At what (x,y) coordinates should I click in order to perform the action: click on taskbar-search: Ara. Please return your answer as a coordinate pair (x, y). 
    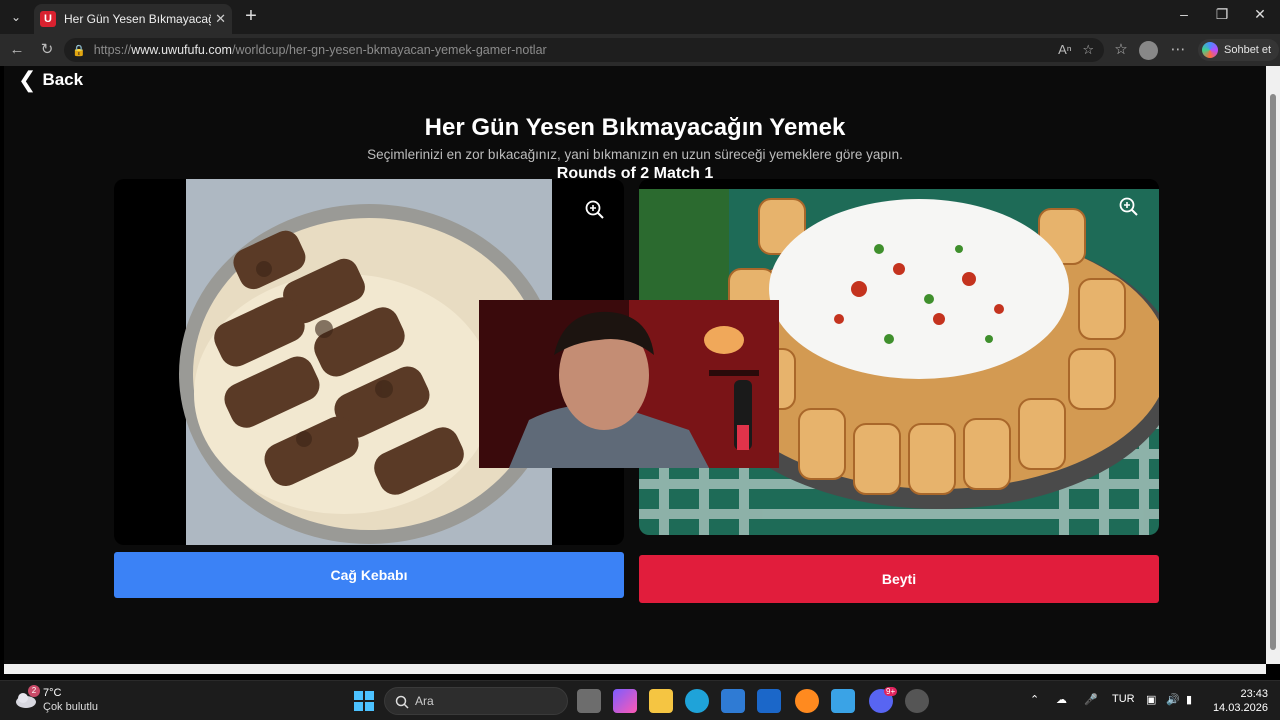
    Looking at the image, I should click on (476, 701).